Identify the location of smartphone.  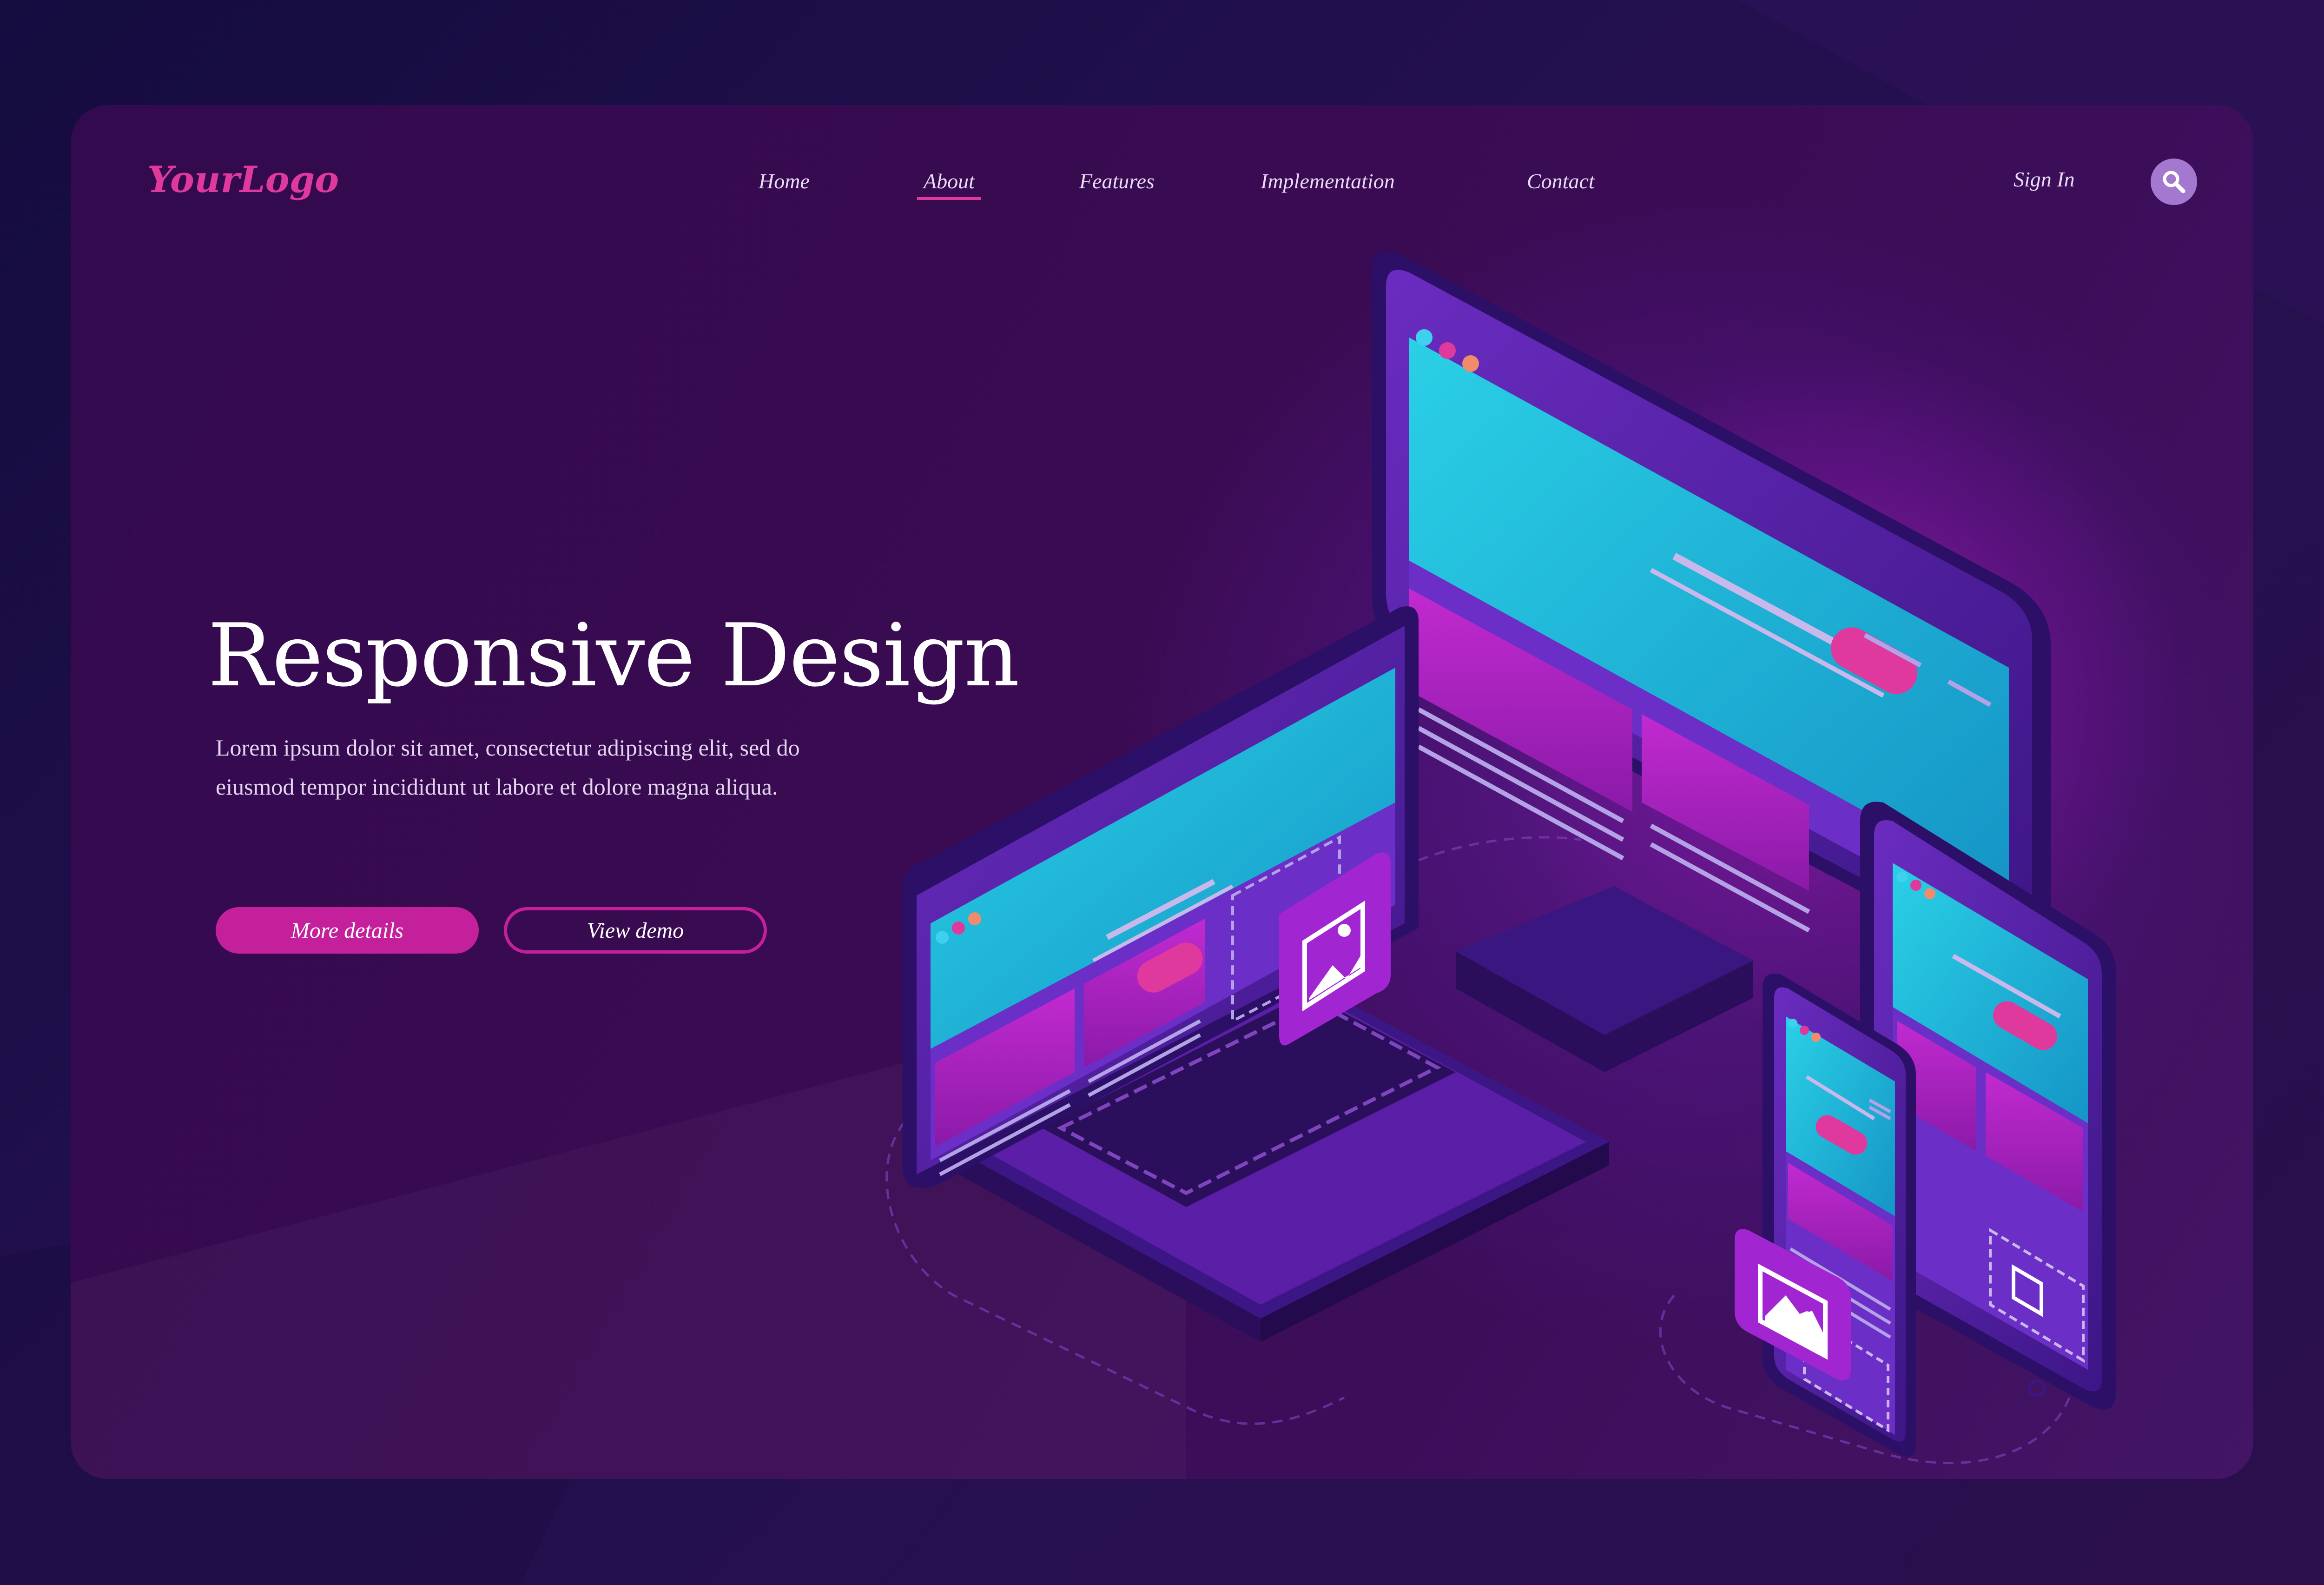
(1839, 1216).